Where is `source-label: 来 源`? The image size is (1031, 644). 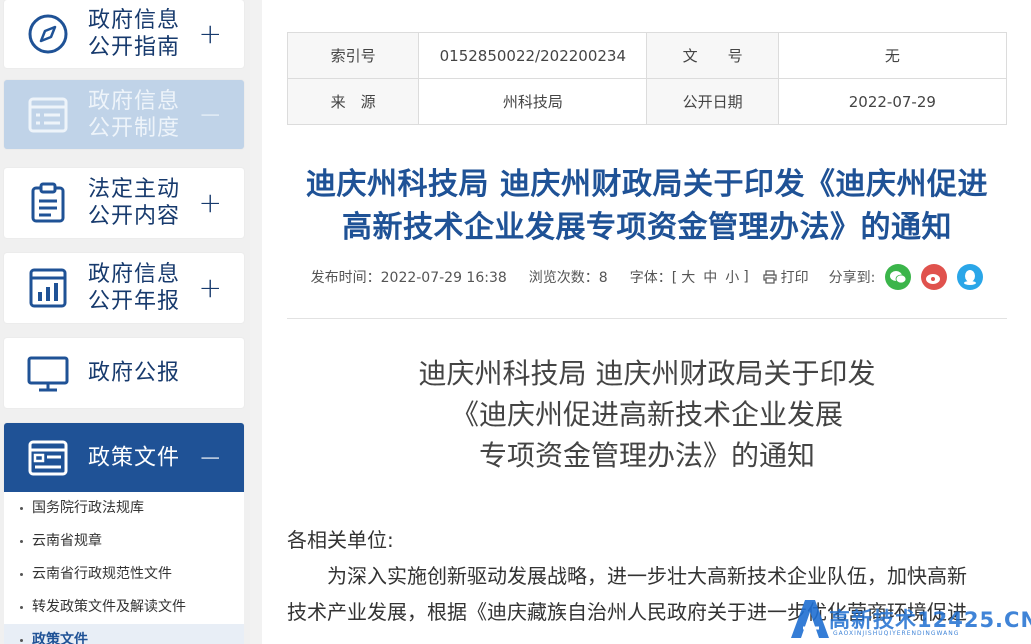
source-label: 来 源 is located at coordinates (353, 101).